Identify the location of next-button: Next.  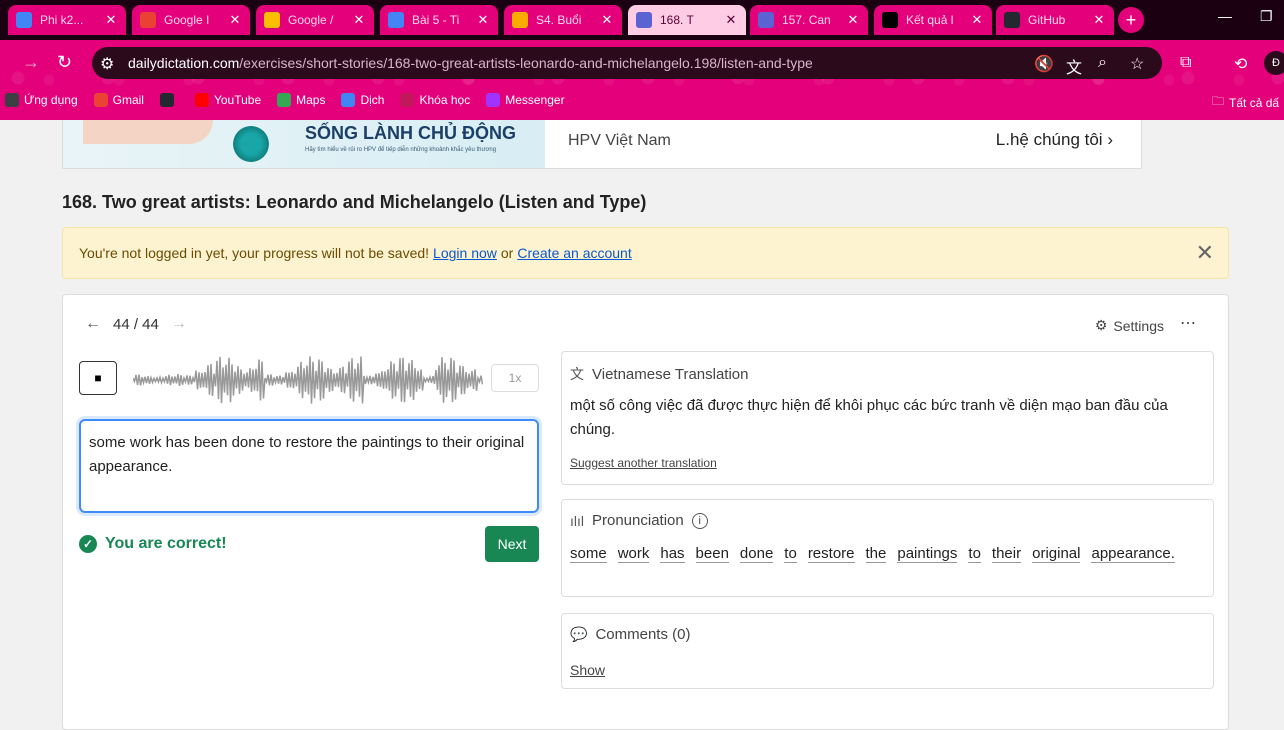
(512, 544).